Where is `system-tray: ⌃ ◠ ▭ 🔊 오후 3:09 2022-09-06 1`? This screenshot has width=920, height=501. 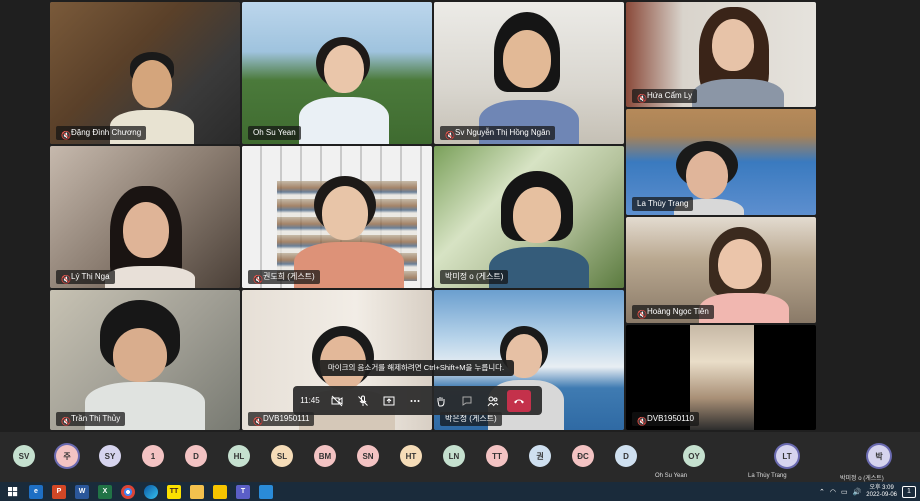
system-tray: ⌃ ◠ ▭ 🔊 오후 3:09 2022-09-06 1 is located at coordinates (869, 491).